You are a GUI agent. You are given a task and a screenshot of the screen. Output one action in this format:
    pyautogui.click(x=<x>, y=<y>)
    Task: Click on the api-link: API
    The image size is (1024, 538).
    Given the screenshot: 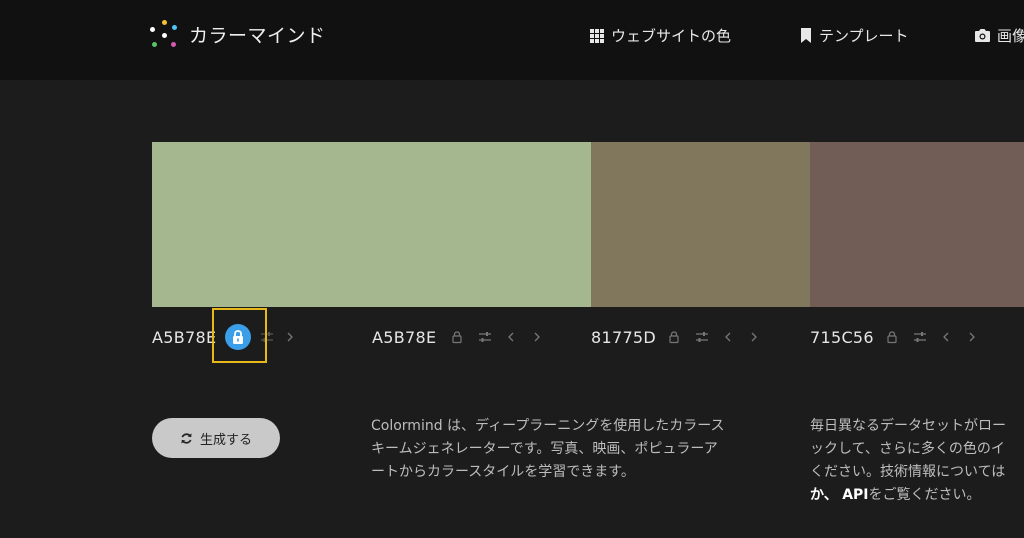 What is the action you would take?
    pyautogui.click(x=855, y=495)
    